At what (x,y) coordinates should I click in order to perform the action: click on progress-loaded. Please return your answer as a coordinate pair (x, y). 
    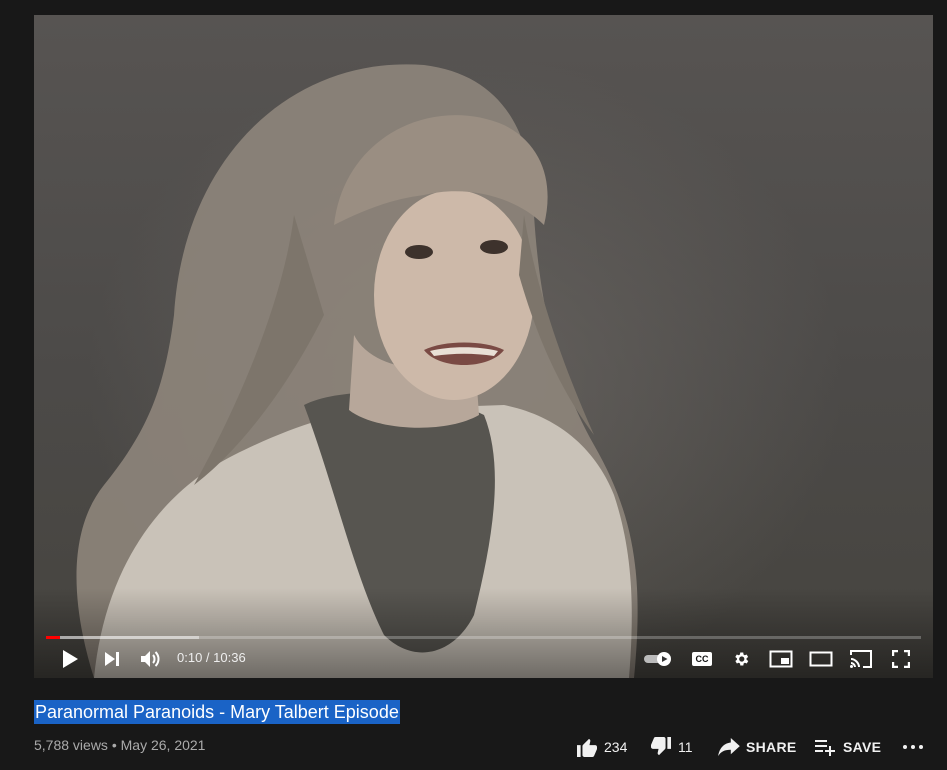
    Looking at the image, I should click on (123, 637).